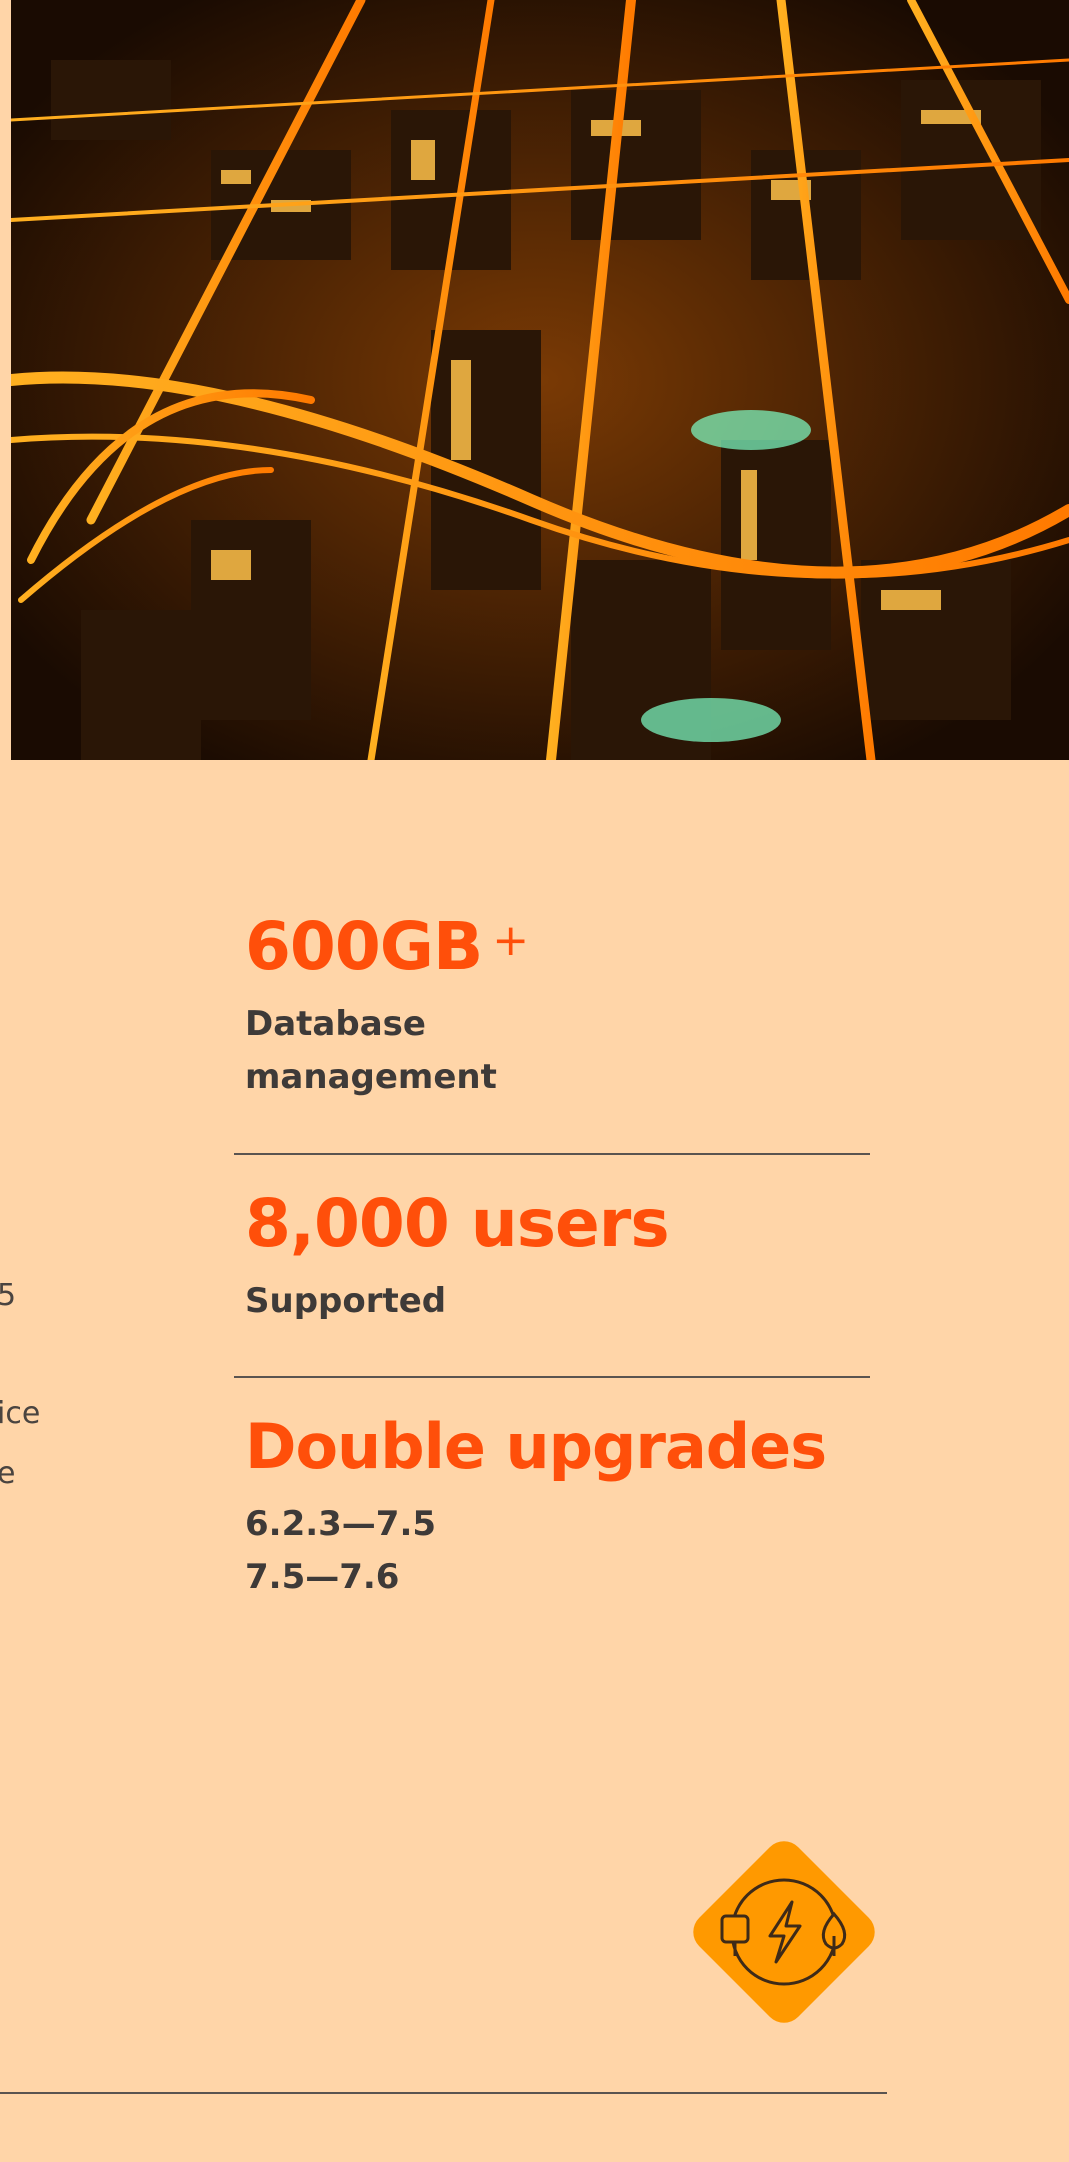 Image resolution: width=1069 pixels, height=2162 pixels. I want to click on stat-value: 600GB +, so click(387, 951).